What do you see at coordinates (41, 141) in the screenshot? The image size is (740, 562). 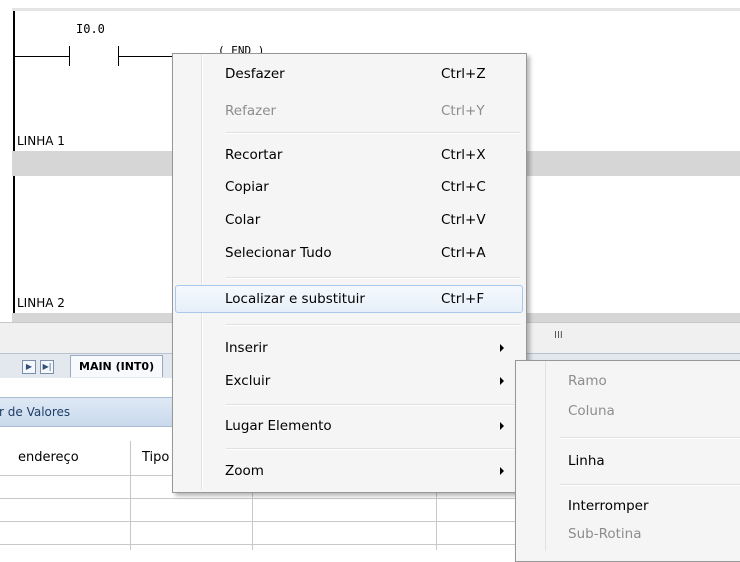 I see `rung-label-1: LINHA 1` at bounding box center [41, 141].